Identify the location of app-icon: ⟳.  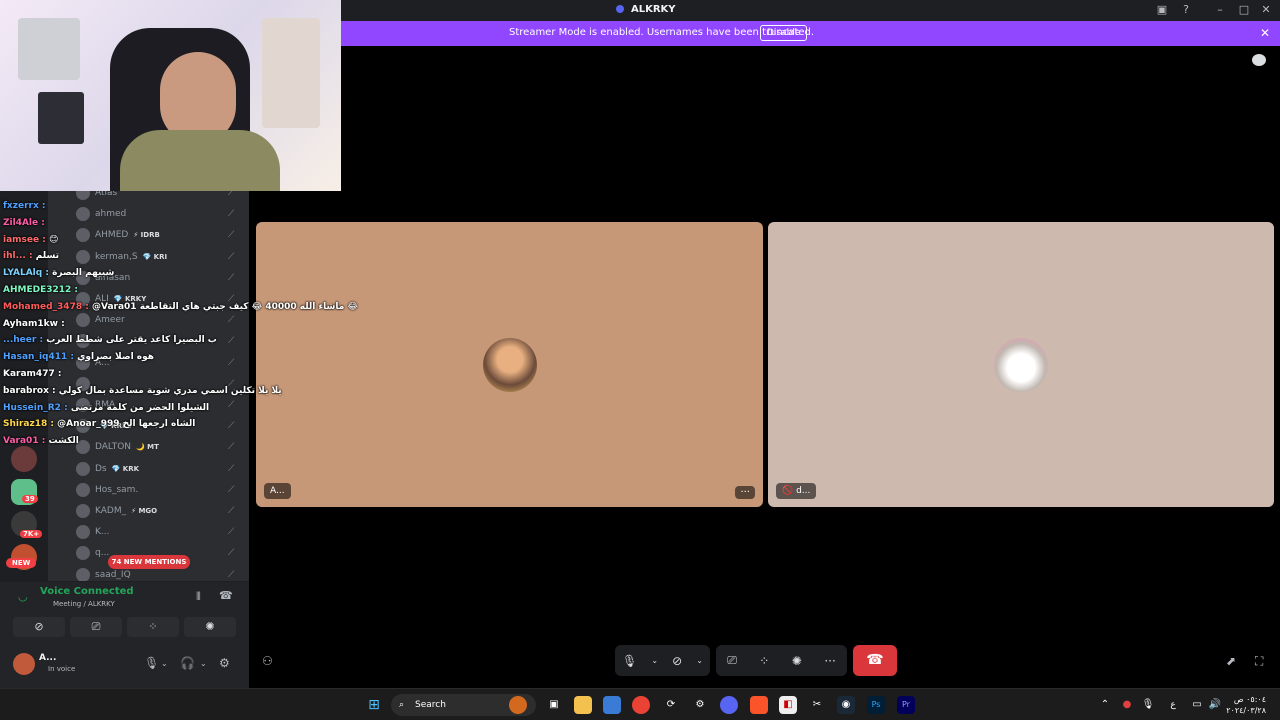
(671, 705).